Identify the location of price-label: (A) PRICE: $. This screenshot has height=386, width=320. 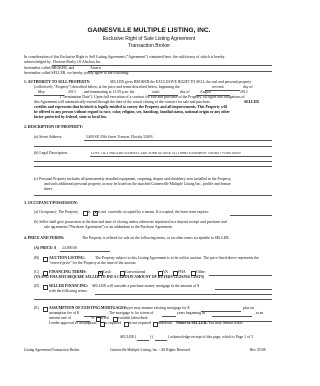
(45, 248).